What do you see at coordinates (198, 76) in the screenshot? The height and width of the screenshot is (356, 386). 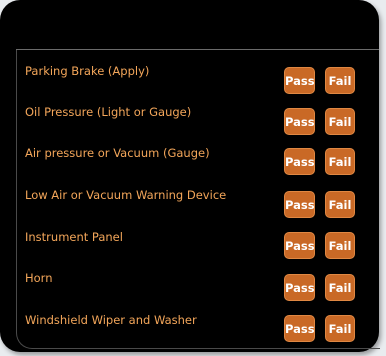 I see `checklist-row: Parking Brake (Apply) Pass Fail` at bounding box center [198, 76].